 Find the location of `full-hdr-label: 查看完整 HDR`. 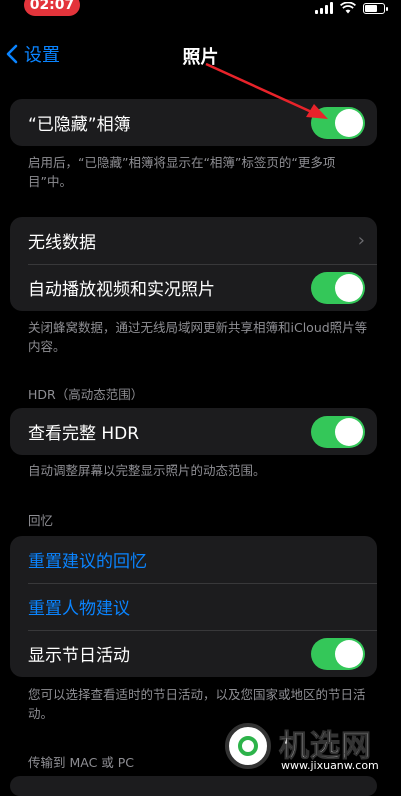

full-hdr-label: 查看完整 HDR is located at coordinates (84, 434).